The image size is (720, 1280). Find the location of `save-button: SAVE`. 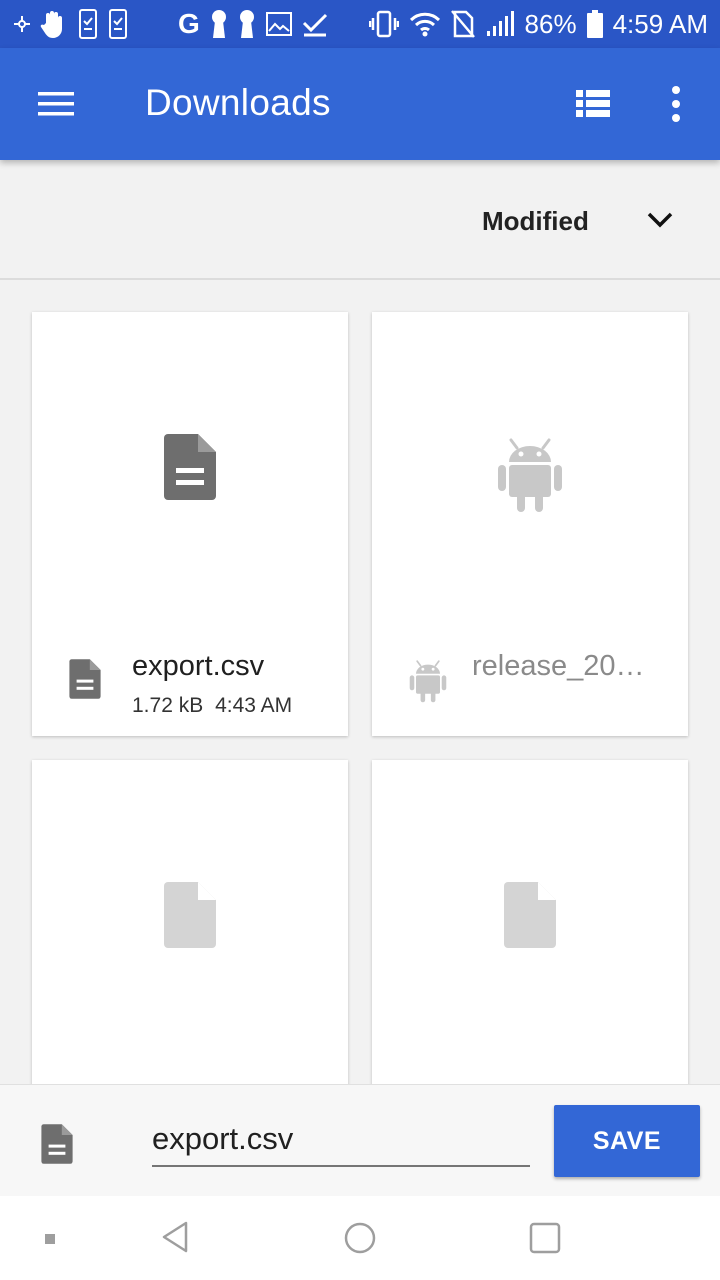

save-button: SAVE is located at coordinates (627, 1141).